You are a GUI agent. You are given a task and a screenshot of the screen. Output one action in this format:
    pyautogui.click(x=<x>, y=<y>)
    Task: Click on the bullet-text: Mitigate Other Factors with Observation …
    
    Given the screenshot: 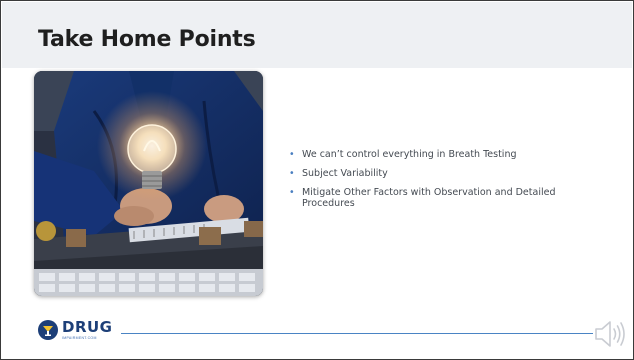 What is the action you would take?
    pyautogui.click(x=429, y=198)
    